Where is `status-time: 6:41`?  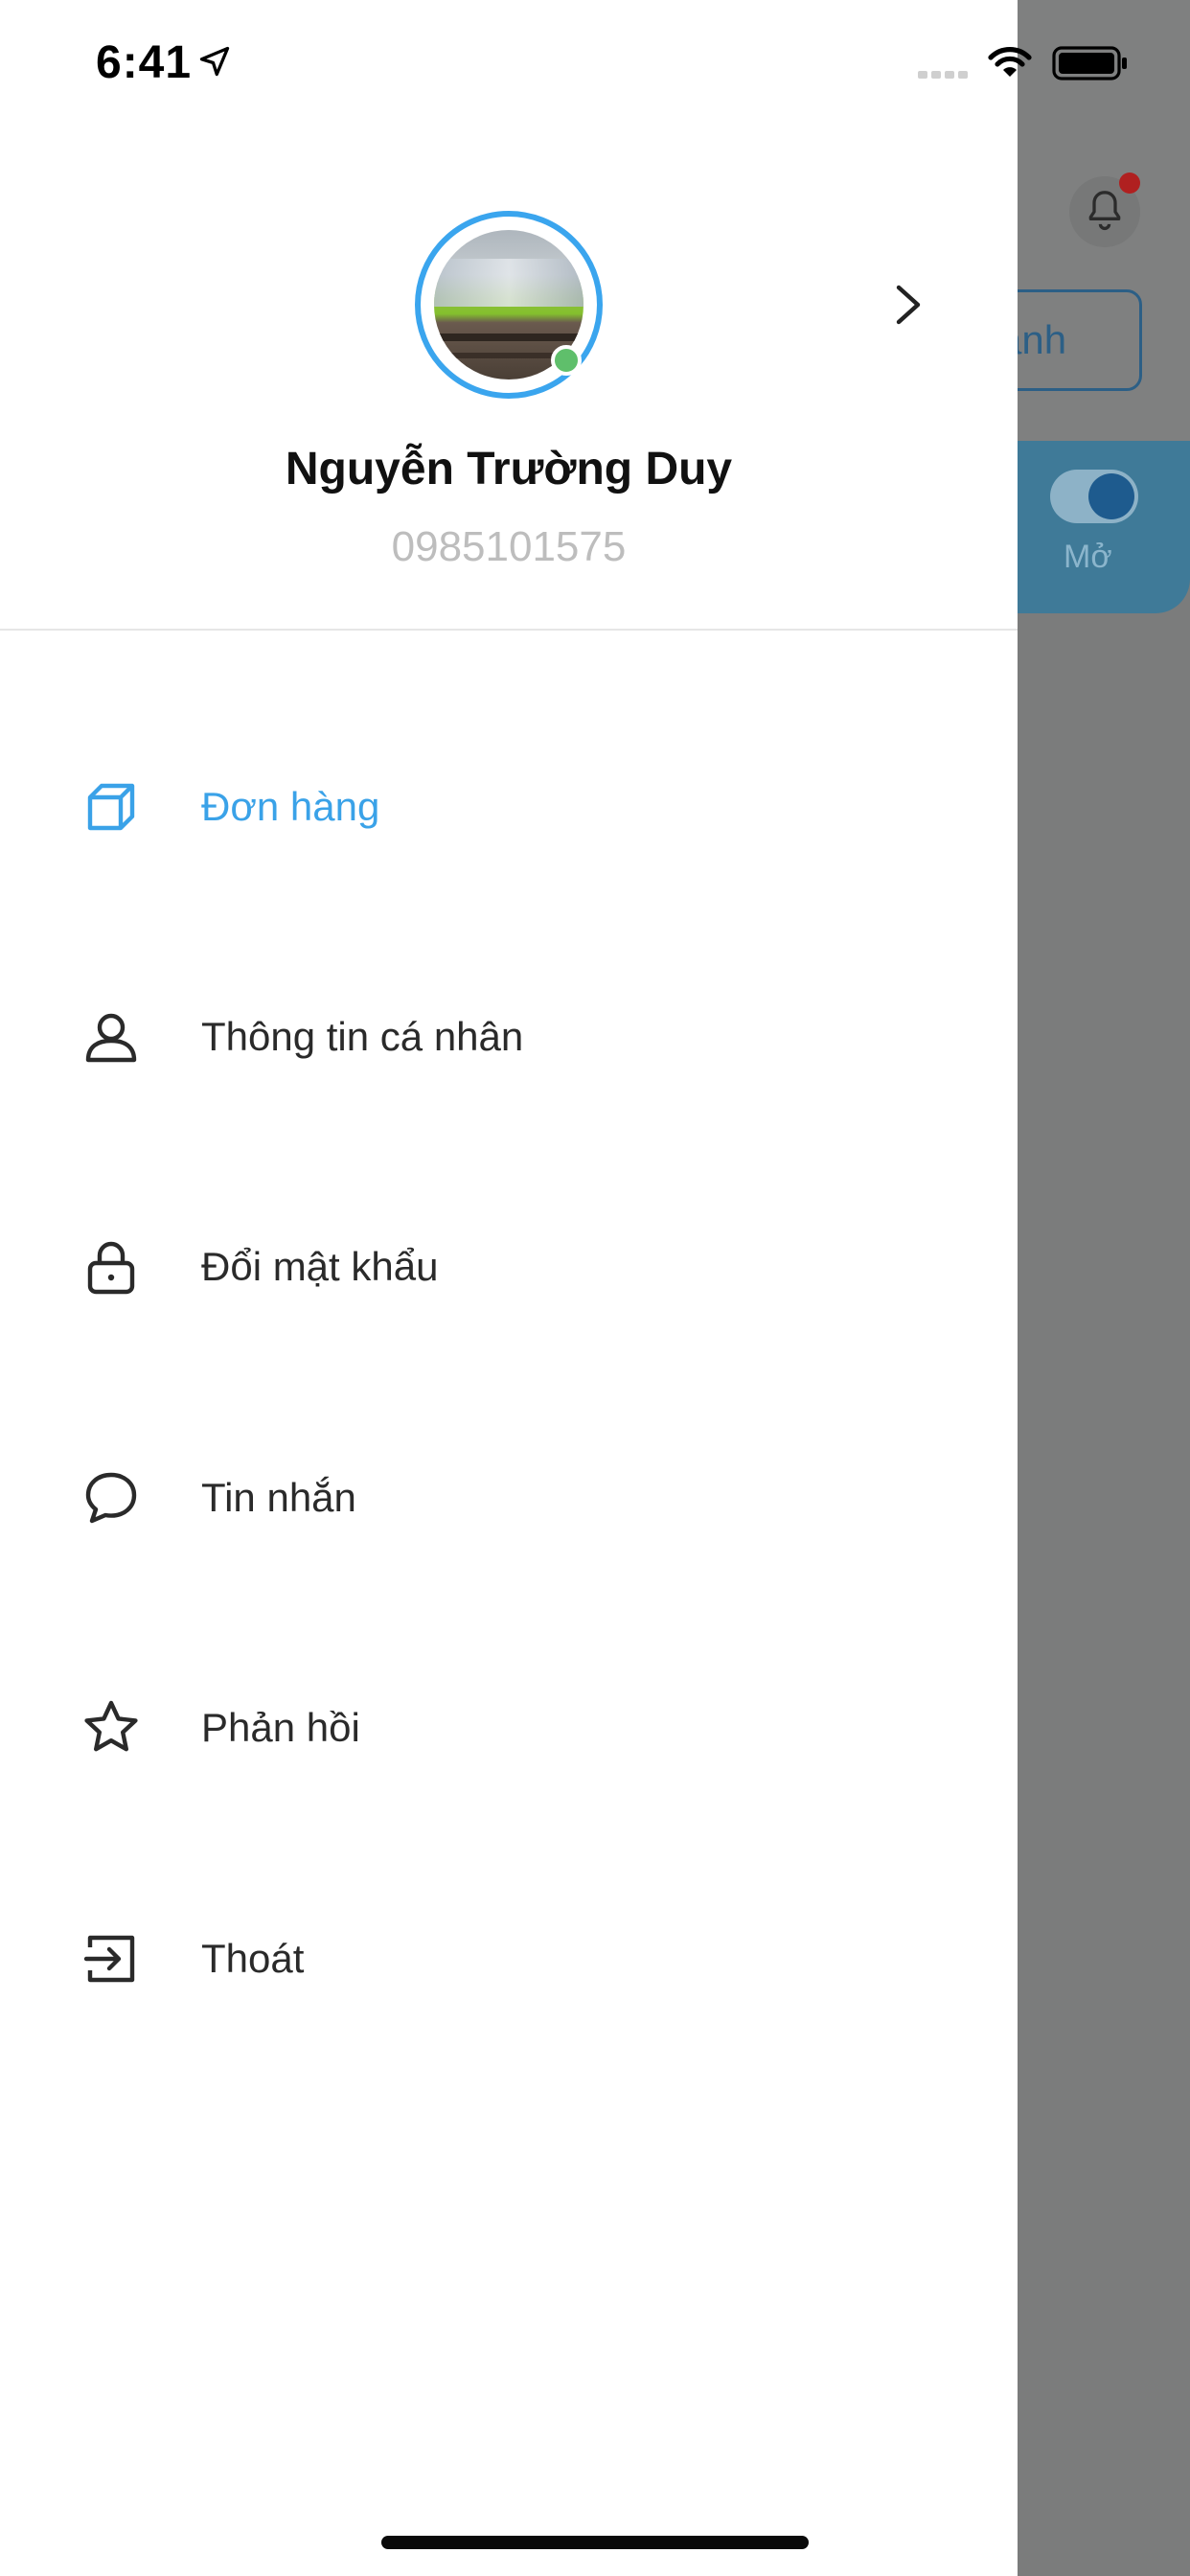 status-time: 6:41 is located at coordinates (144, 63).